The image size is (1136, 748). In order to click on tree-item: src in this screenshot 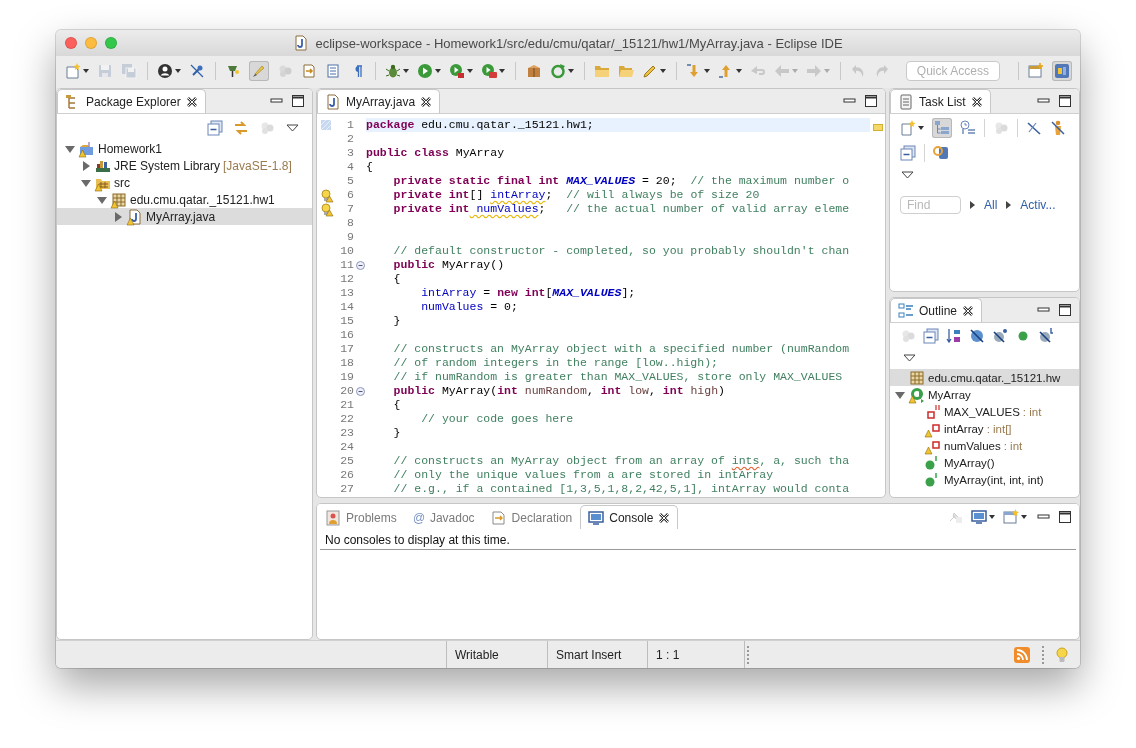, I will do `click(184, 182)`.